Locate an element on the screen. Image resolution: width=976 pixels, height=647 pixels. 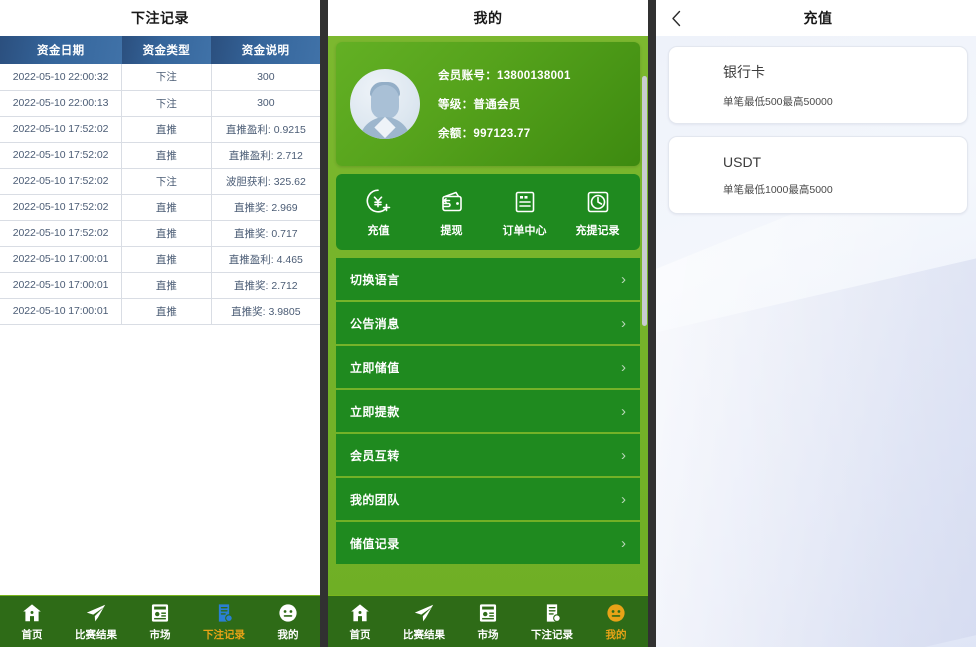
table-row: 2022-05-10 17:00:01 直推 直推奖: 3.9805 is located at coordinates (160, 311).